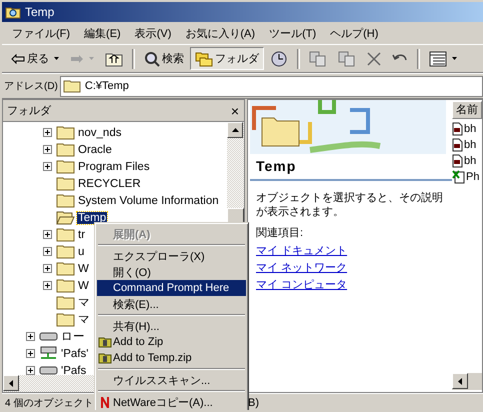 This screenshot has width=483, height=412. What do you see at coordinates (276, 166) in the screenshot?
I see `folder-title: Temp` at bounding box center [276, 166].